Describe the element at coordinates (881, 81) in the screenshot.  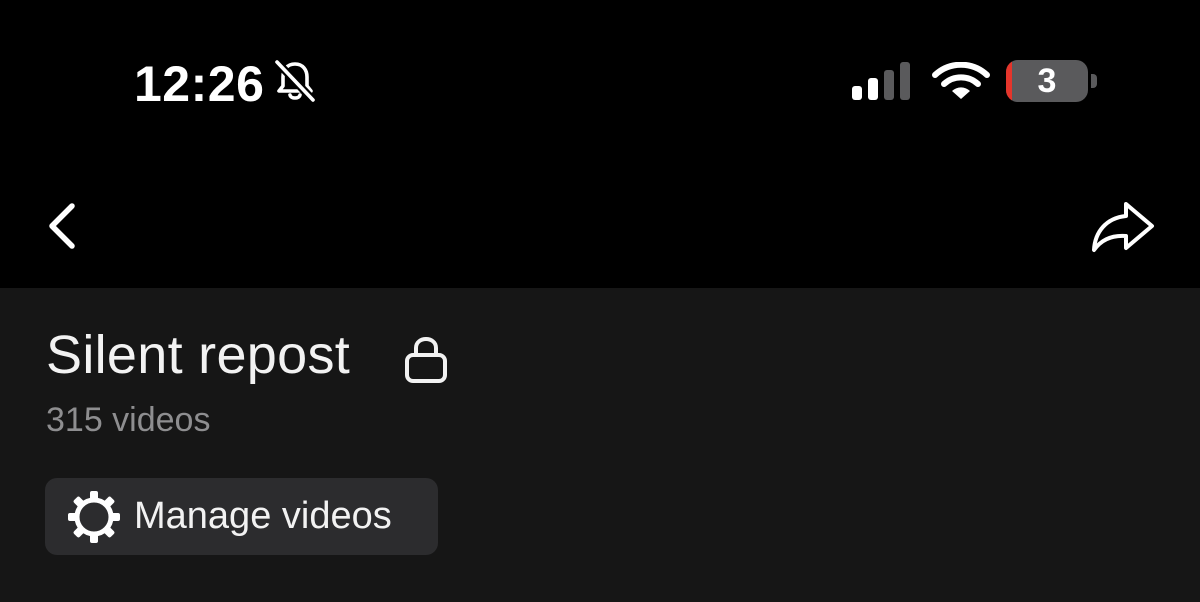
I see `cellular-signal-icon` at that location.